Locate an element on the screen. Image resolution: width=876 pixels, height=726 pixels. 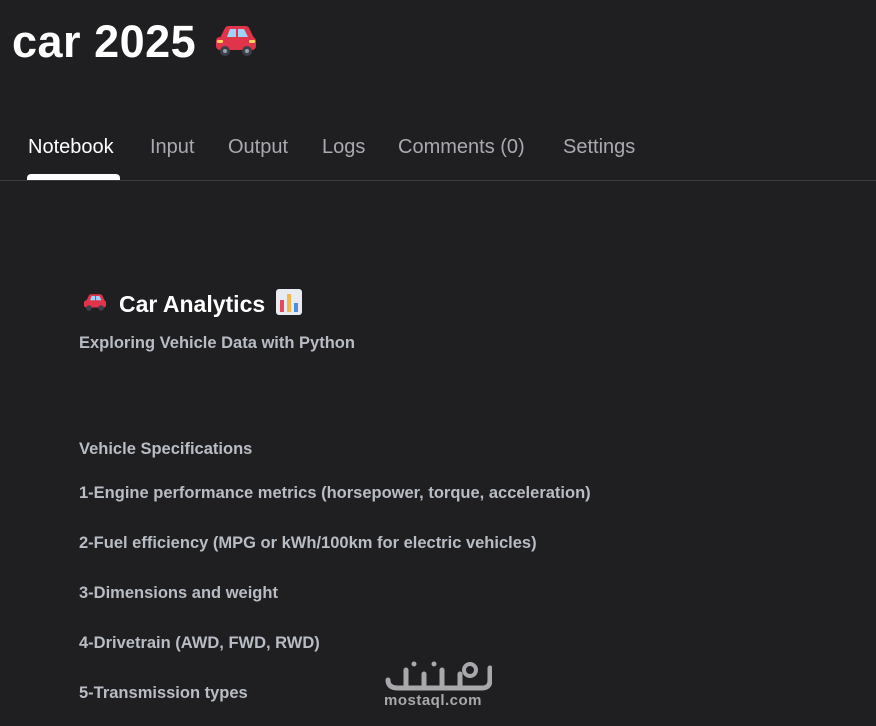
tab-settings: Settings is located at coordinates (599, 147).